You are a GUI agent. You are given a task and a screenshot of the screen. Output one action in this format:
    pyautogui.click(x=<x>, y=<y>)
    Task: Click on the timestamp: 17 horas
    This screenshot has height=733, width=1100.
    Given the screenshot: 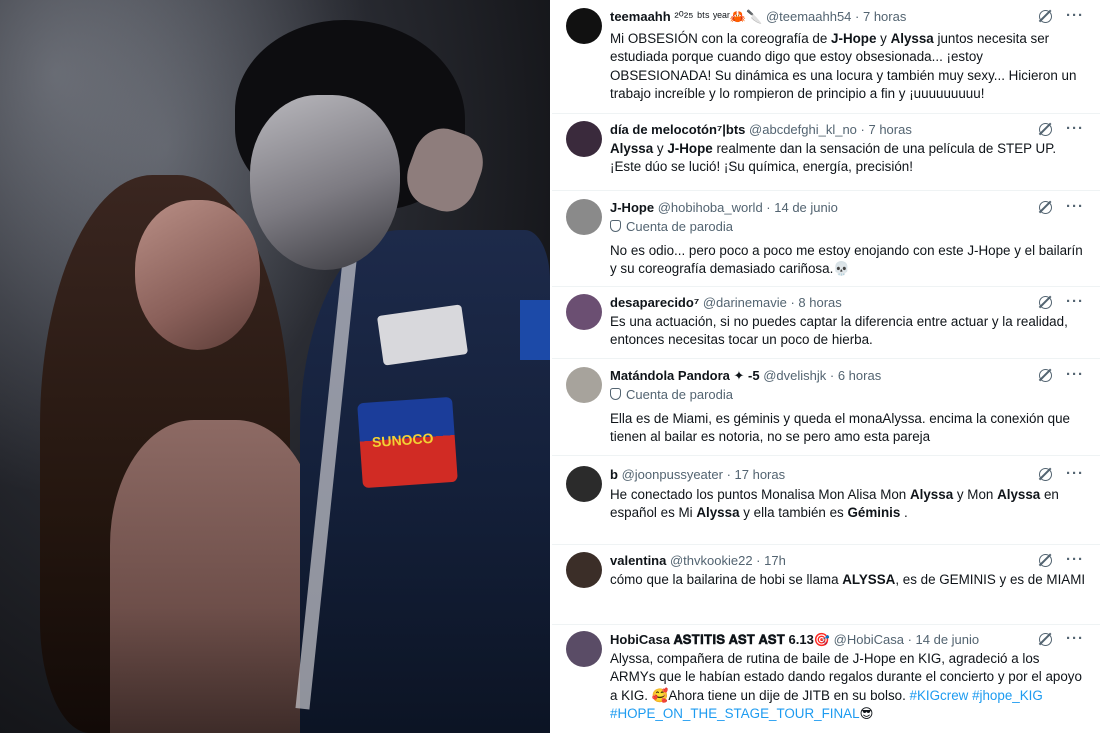 What is the action you would take?
    pyautogui.click(x=760, y=474)
    